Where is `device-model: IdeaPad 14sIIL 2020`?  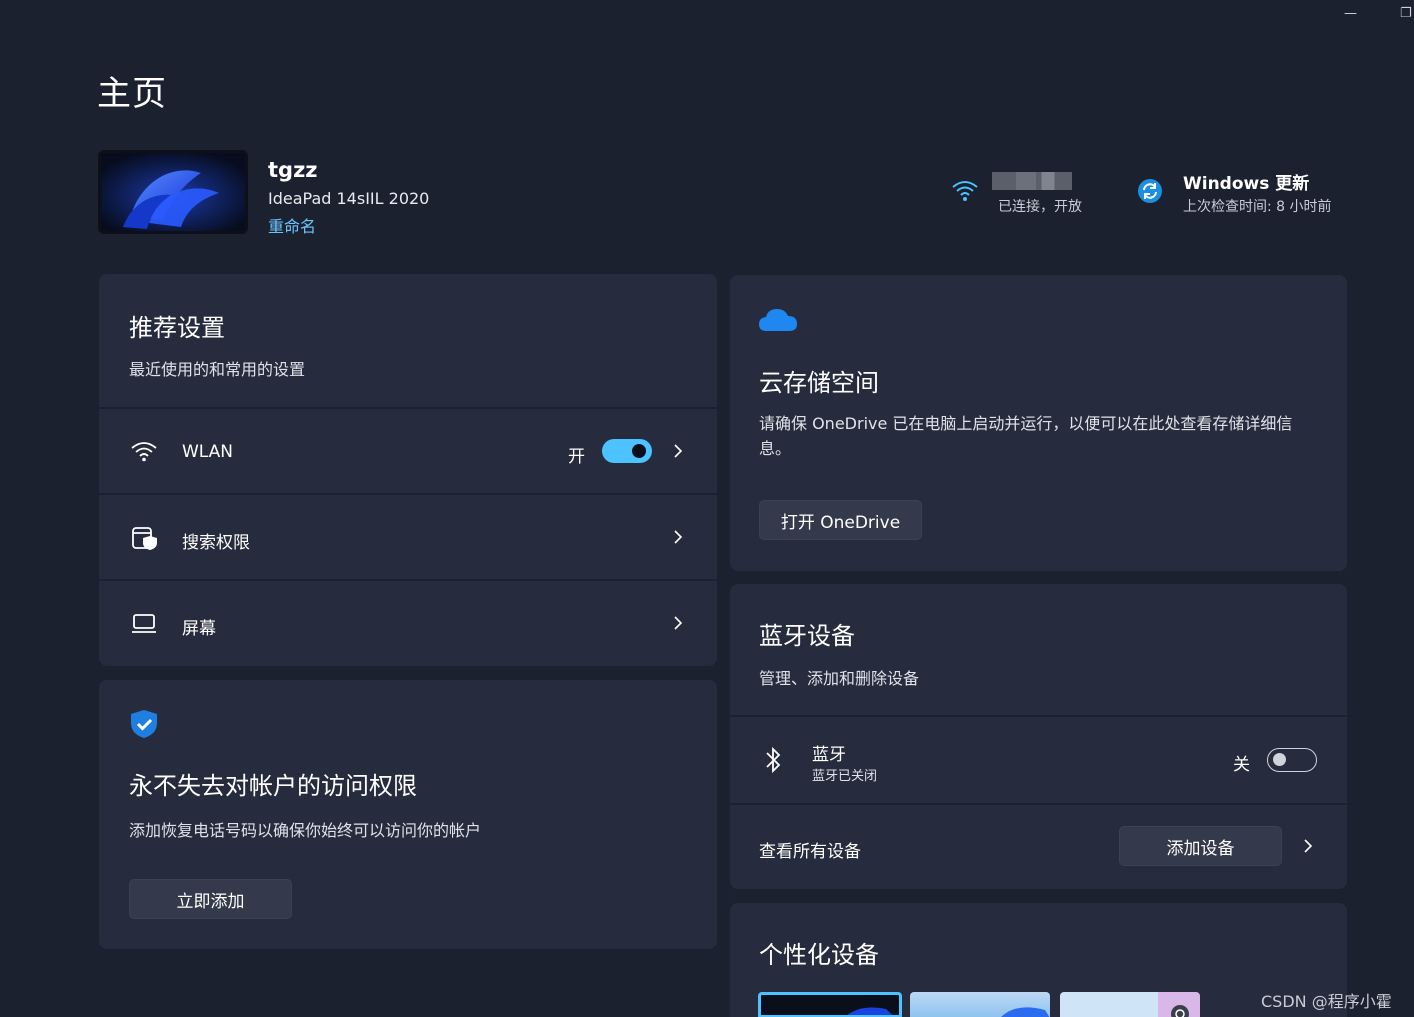 device-model: IdeaPad 14sIIL 2020 is located at coordinates (349, 198).